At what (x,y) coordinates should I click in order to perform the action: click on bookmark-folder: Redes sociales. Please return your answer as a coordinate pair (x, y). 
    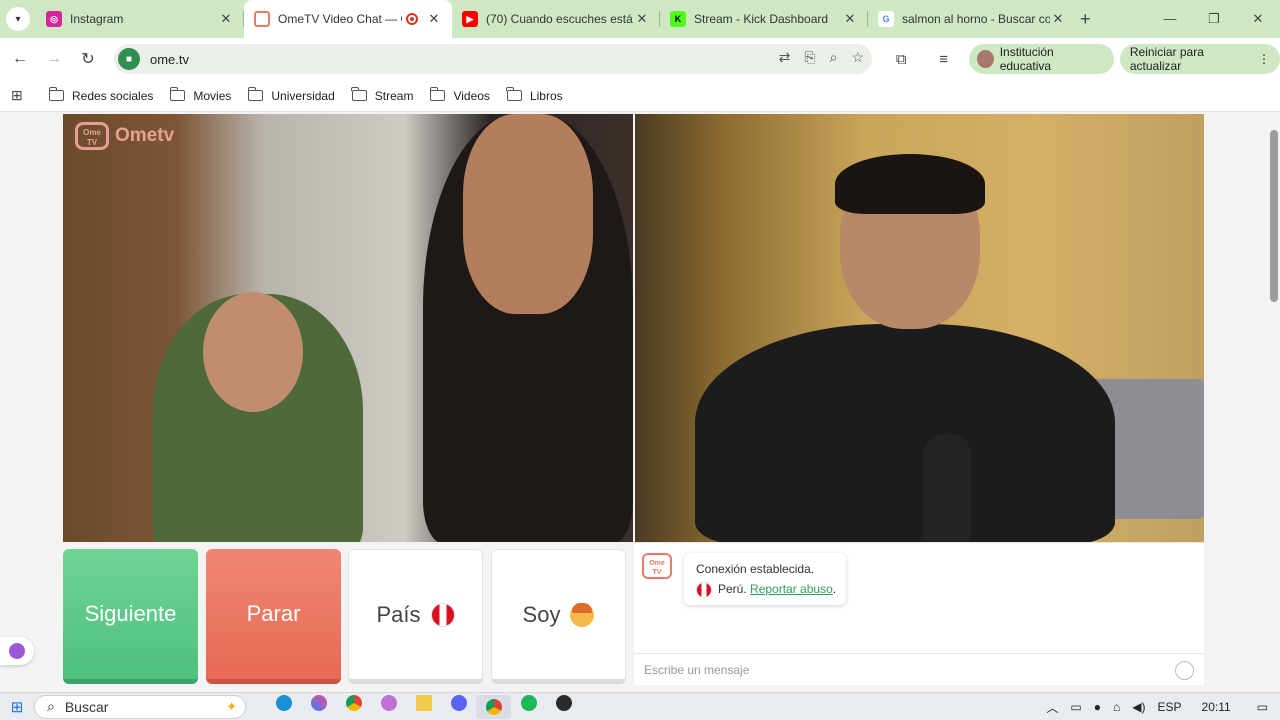
    Looking at the image, I should click on (100, 95).